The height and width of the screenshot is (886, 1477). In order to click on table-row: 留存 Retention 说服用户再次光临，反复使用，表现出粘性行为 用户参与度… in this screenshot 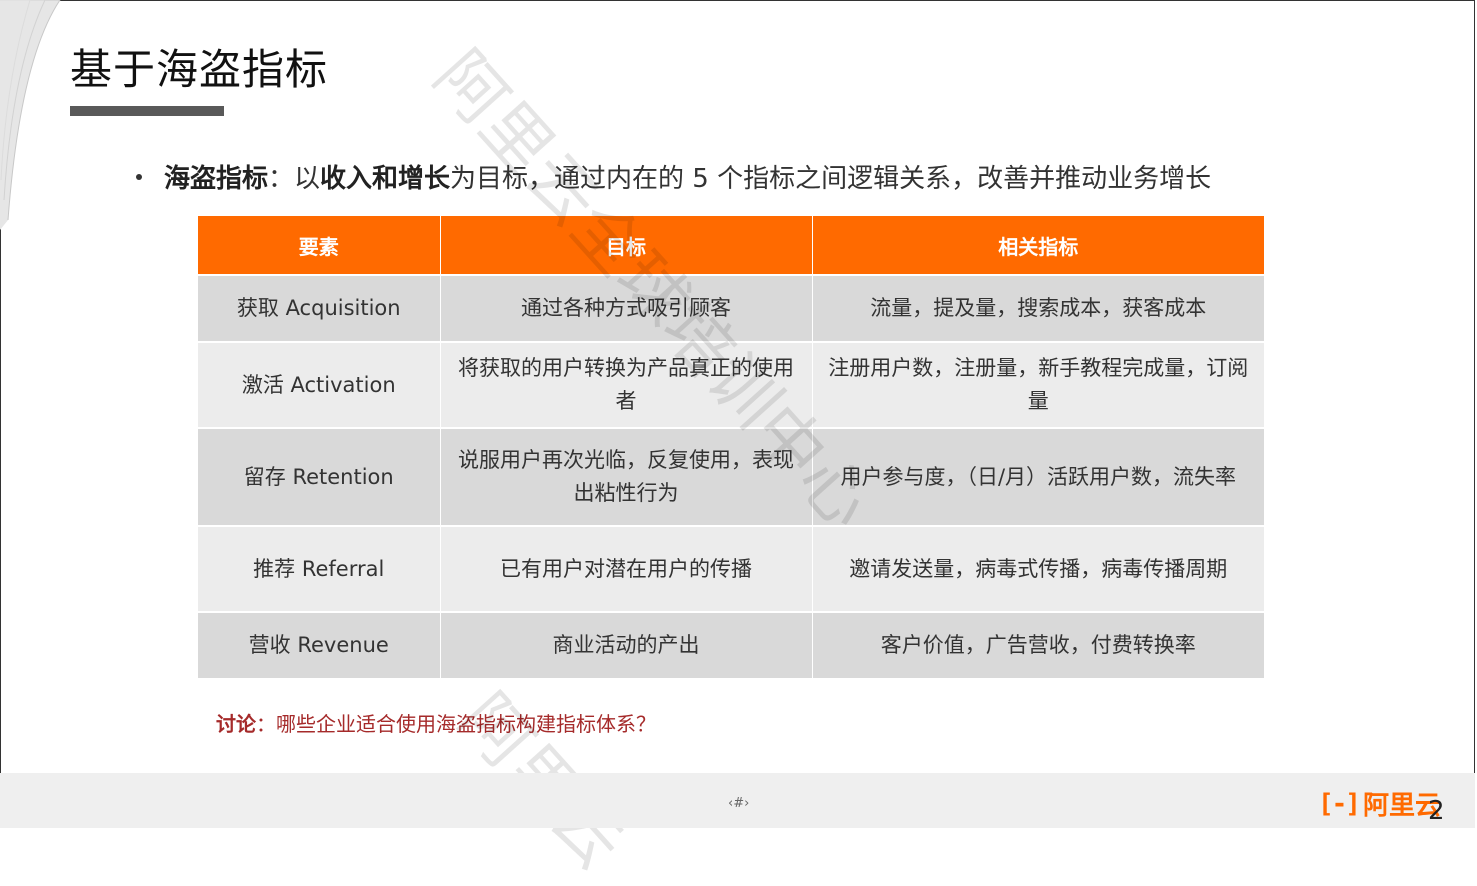, I will do `click(731, 477)`.